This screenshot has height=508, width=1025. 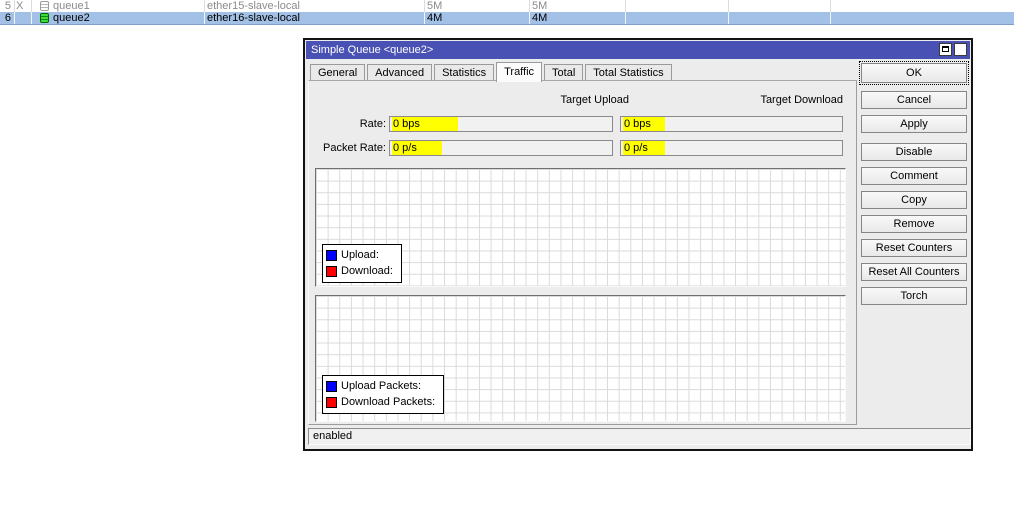 What do you see at coordinates (354, 148) in the screenshot?
I see `packet-rate-label: Packet Rate:` at bounding box center [354, 148].